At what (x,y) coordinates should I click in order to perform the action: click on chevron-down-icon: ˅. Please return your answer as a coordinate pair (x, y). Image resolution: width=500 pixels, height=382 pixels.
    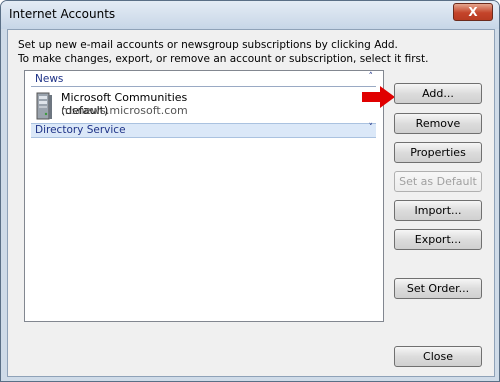
    Looking at the image, I should click on (371, 128).